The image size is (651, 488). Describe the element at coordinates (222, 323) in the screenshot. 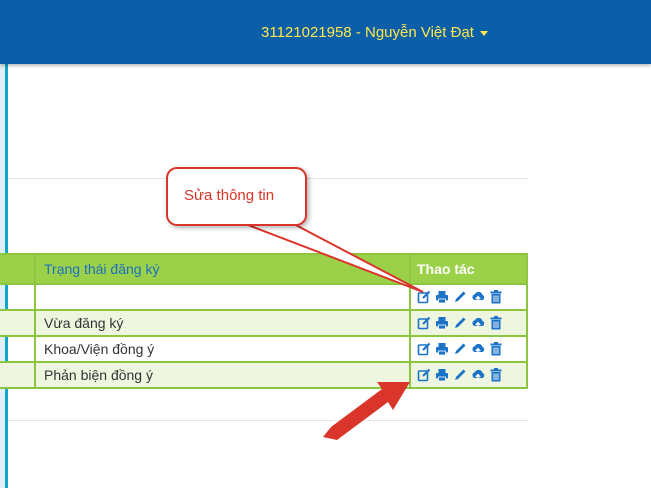

I see `status-cell: Vừa đăng ký` at that location.